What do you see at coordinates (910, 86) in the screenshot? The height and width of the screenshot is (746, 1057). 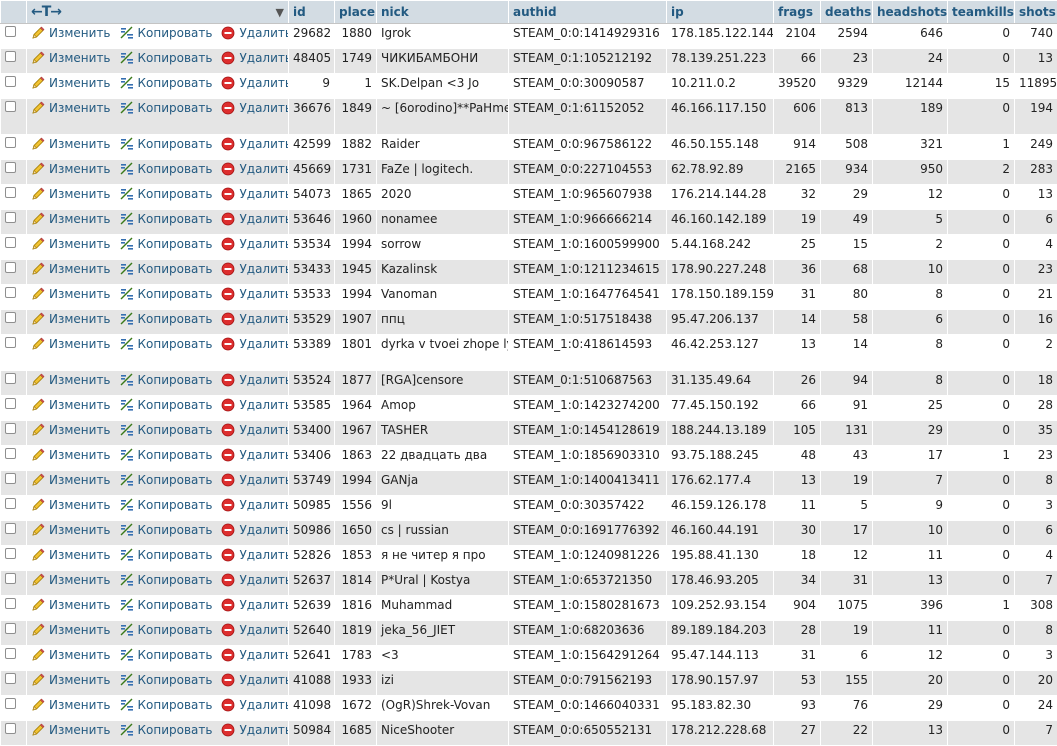 I see `cell-headshots: 12144` at bounding box center [910, 86].